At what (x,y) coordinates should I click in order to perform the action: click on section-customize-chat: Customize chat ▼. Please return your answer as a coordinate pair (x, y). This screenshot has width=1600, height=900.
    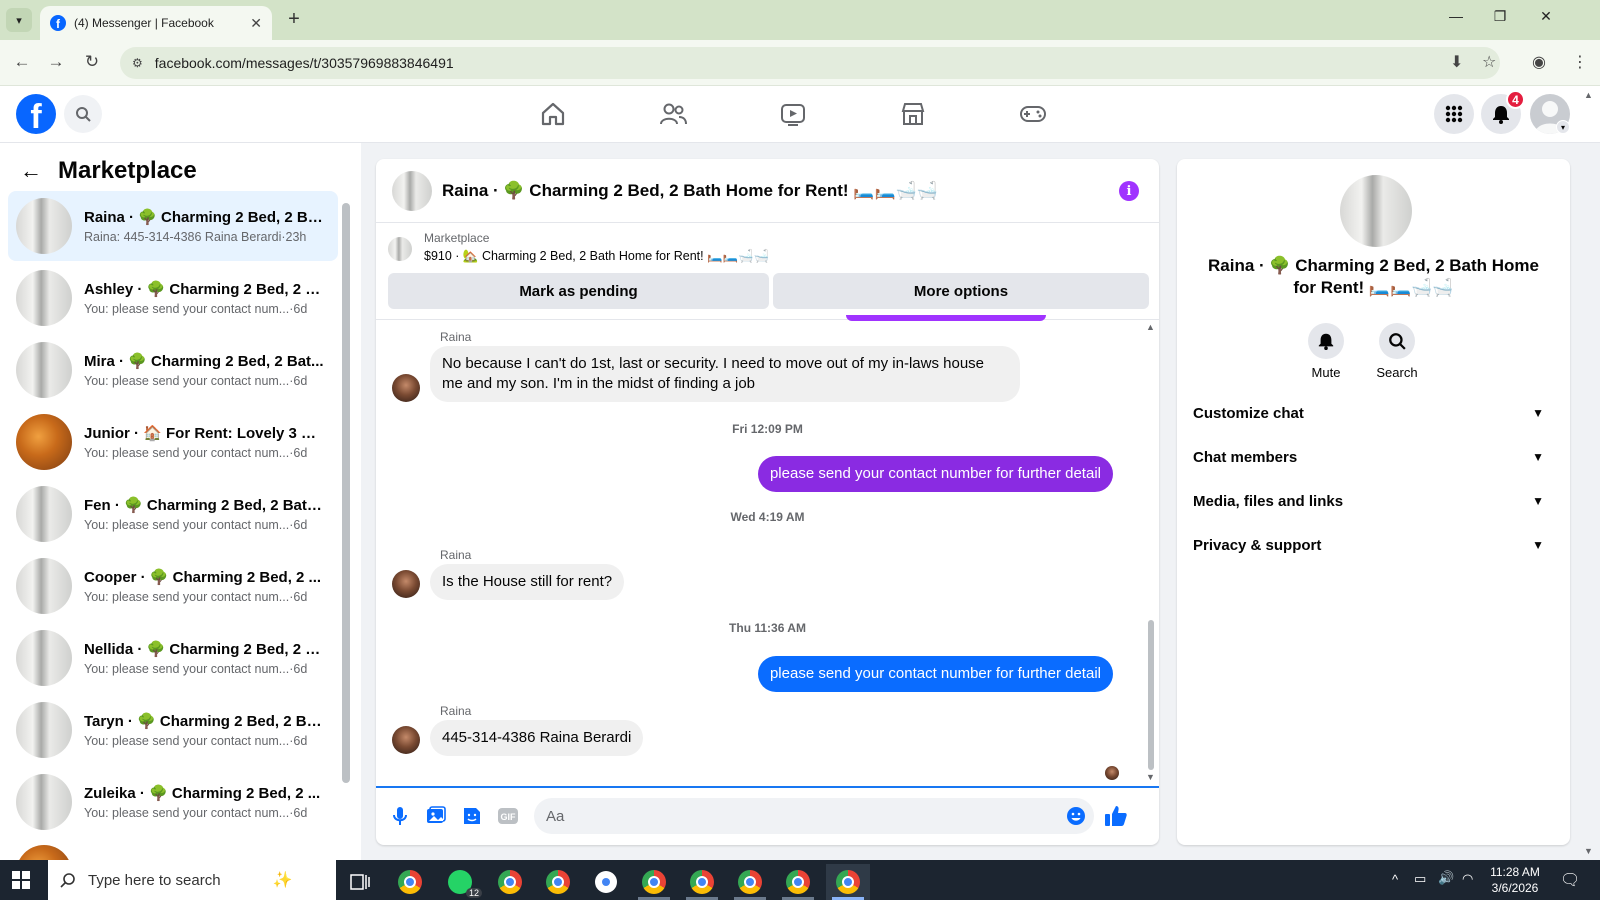
    Looking at the image, I should click on (1373, 413).